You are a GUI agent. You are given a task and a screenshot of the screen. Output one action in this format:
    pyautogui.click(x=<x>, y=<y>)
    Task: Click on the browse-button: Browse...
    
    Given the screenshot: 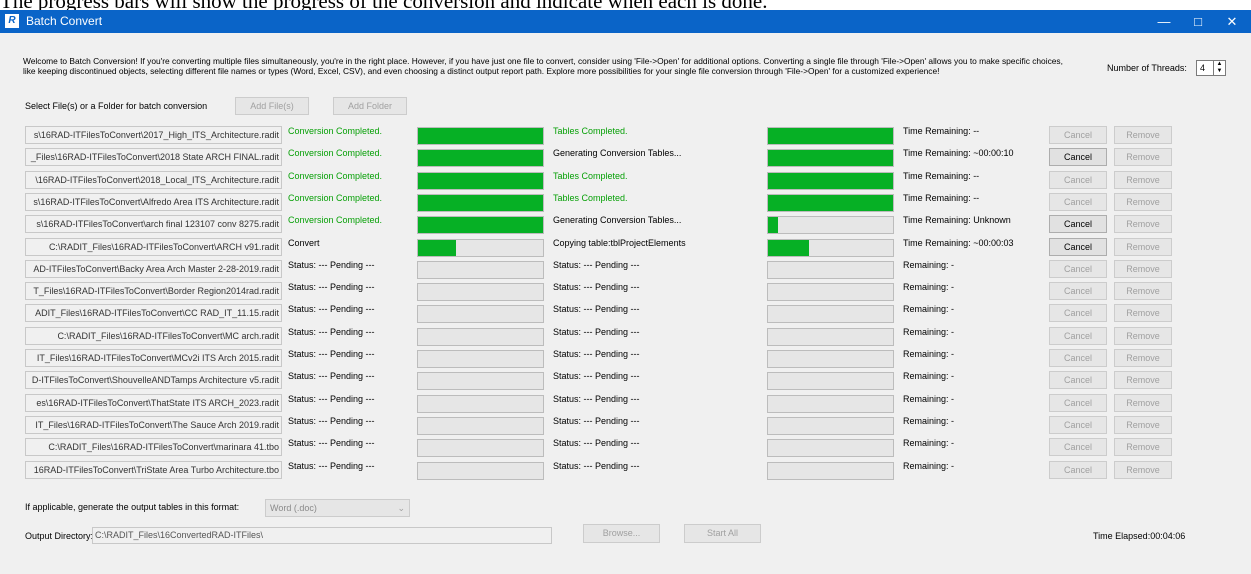 What is the action you would take?
    pyautogui.click(x=621, y=533)
    